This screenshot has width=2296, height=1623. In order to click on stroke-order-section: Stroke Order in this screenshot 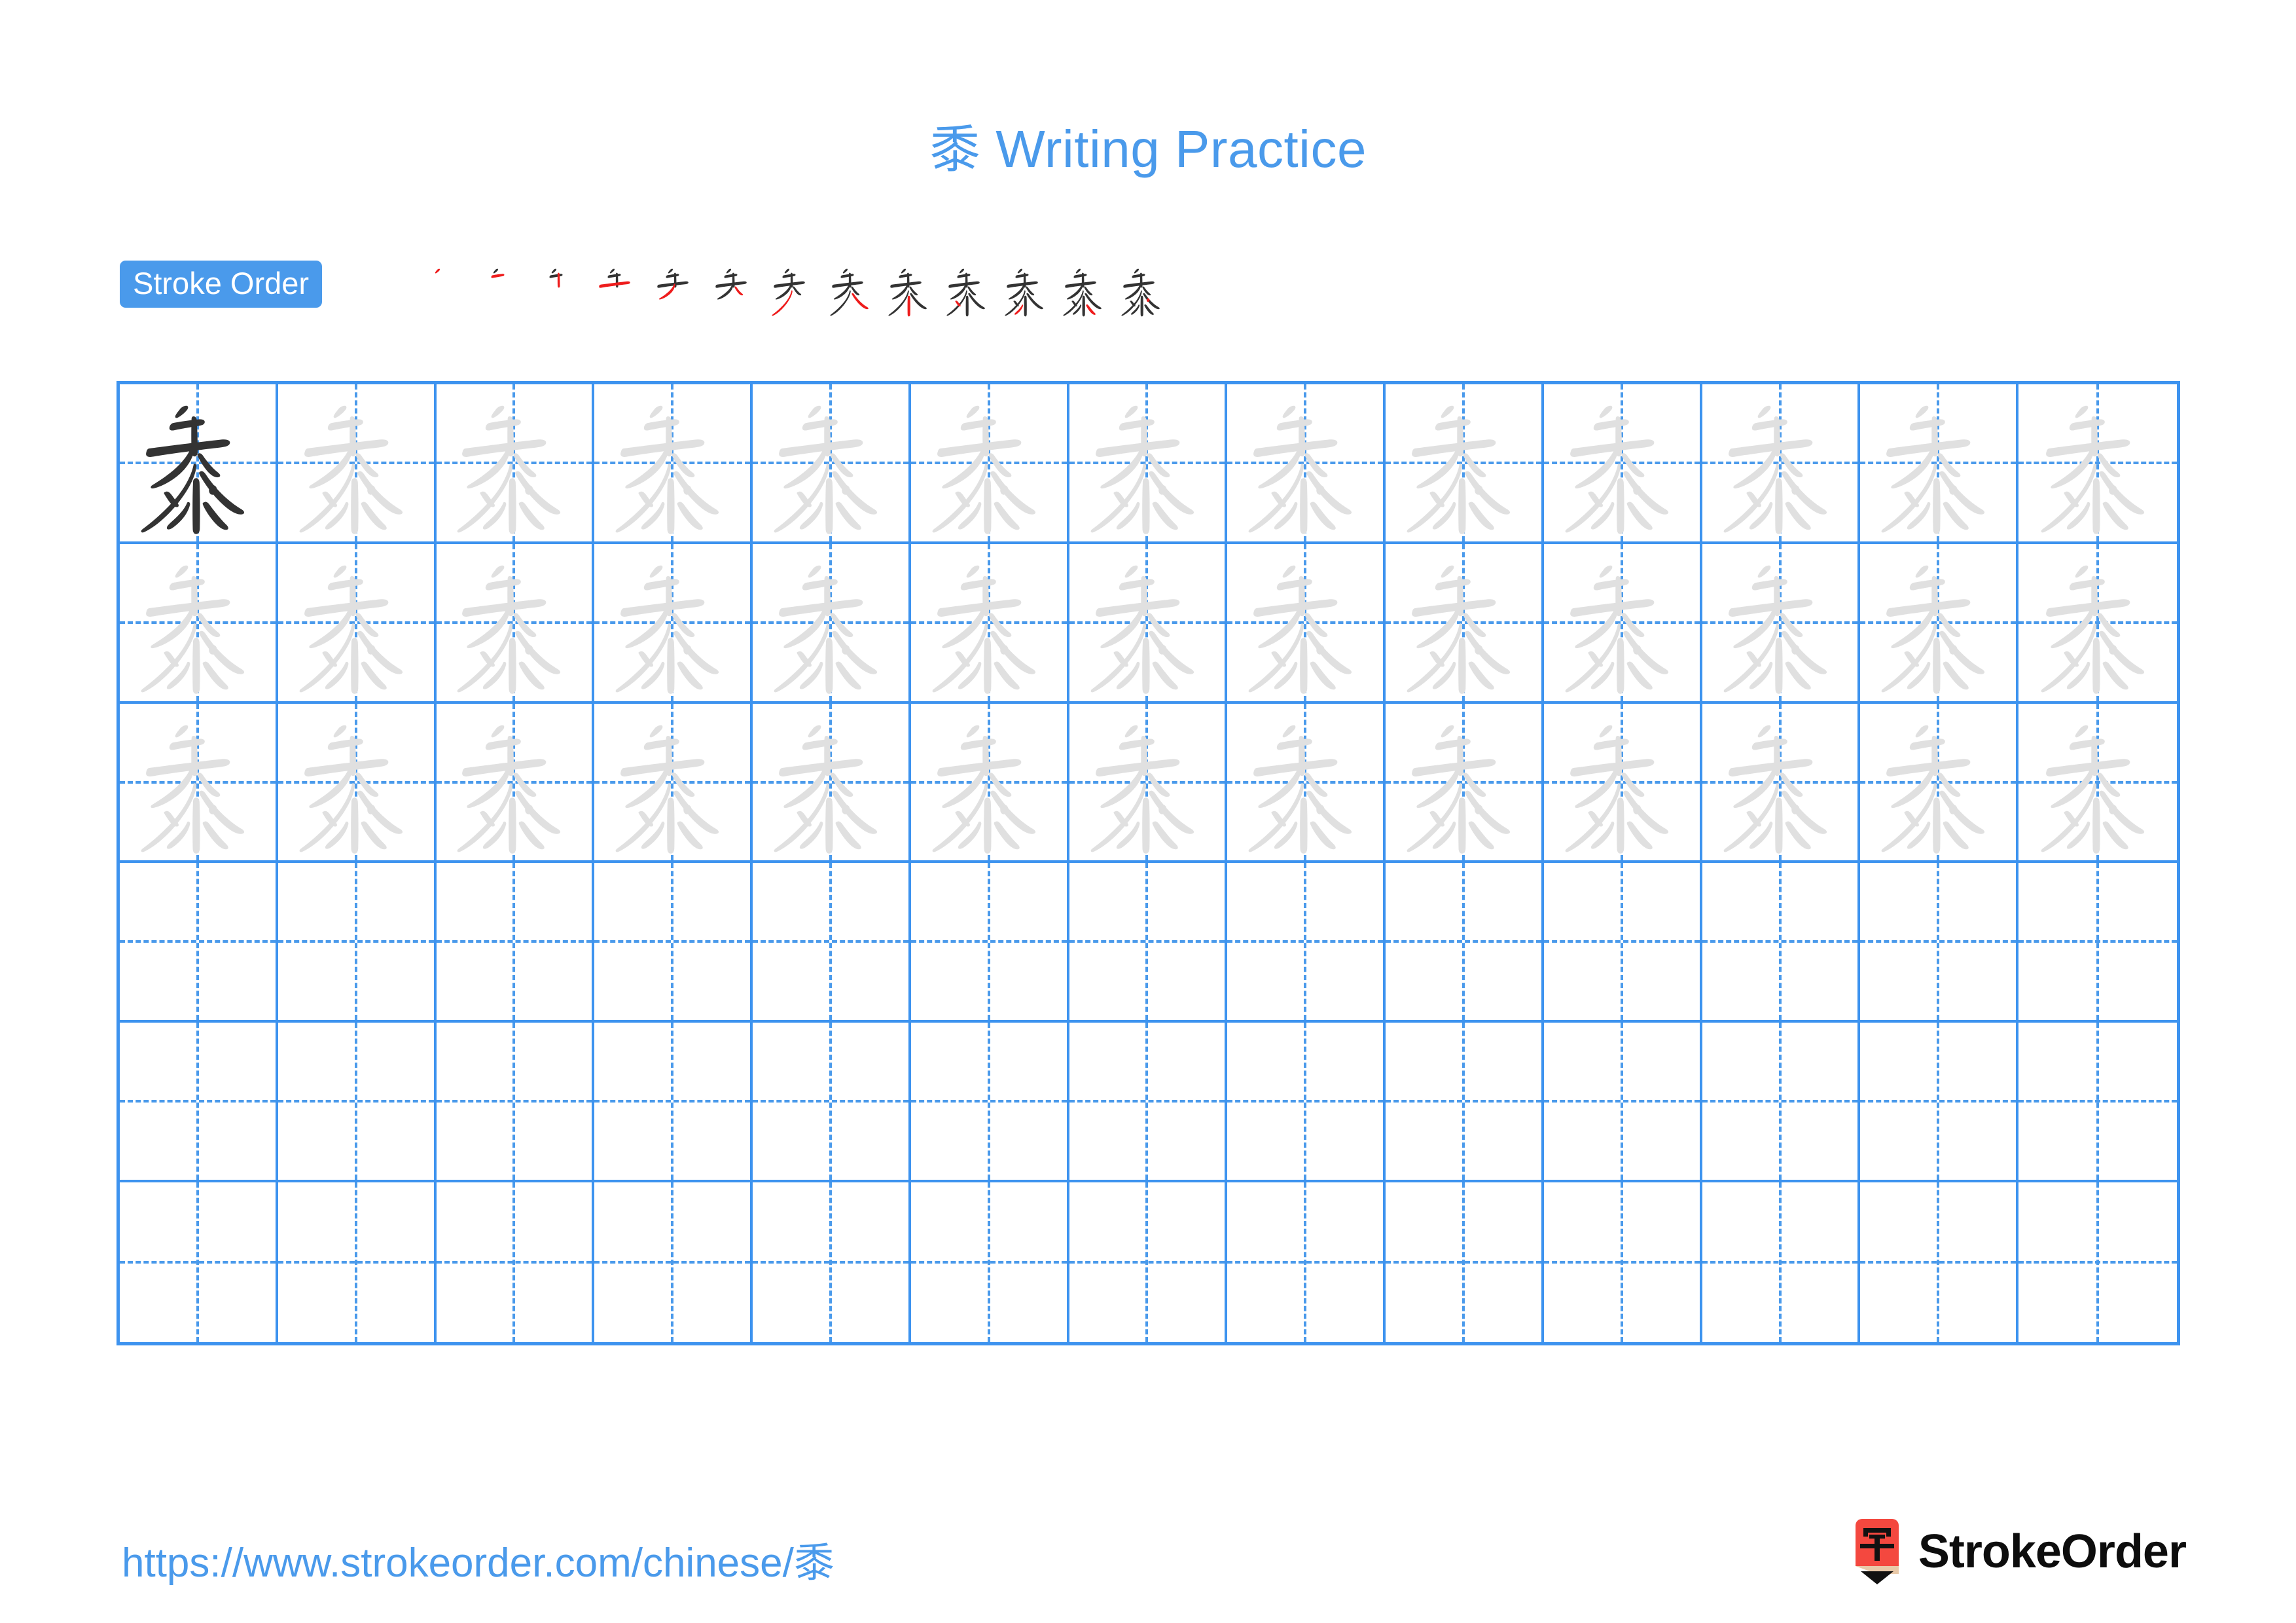, I will do `click(1147, 293)`.